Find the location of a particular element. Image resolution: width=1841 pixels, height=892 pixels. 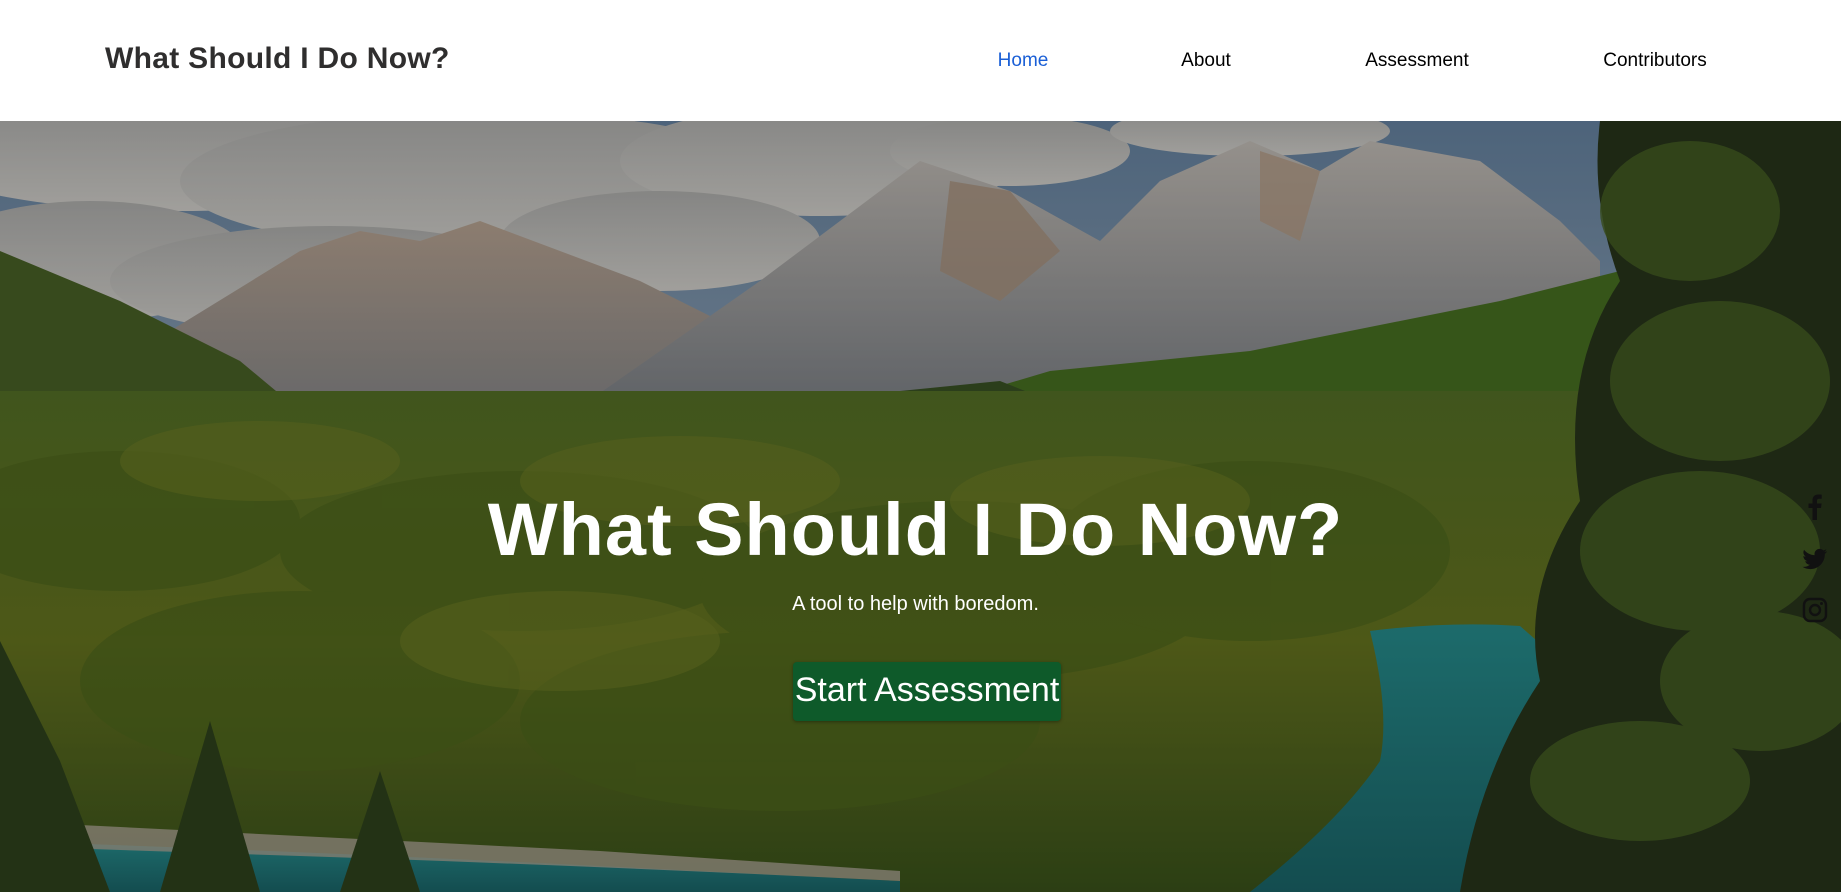

hero-title: What Should I Do Now? is located at coordinates (915, 529).